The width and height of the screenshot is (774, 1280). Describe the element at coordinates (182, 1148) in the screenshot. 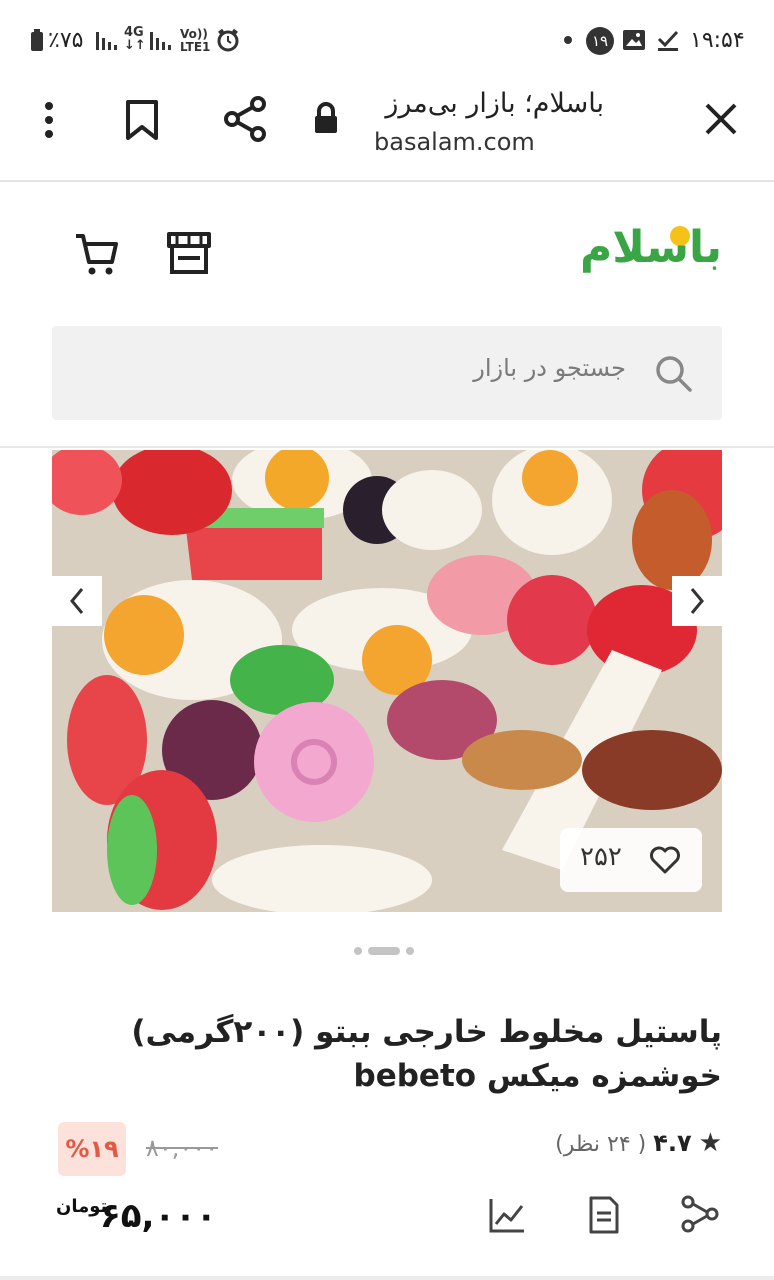

I see `old-price: ۸۰,۰۰۰` at that location.